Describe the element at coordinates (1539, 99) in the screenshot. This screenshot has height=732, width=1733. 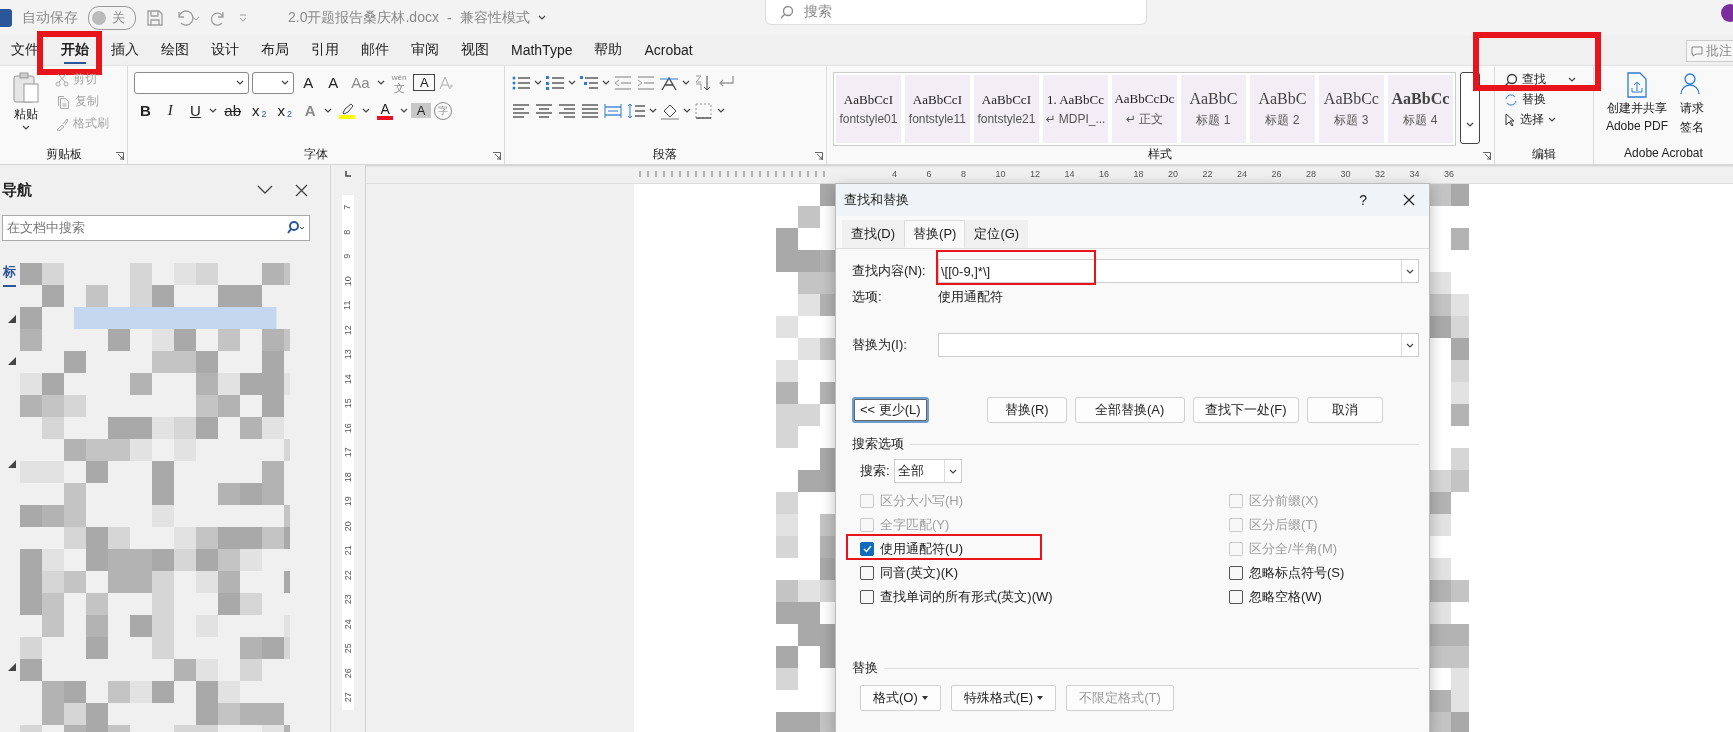
I see `replace-button: 替换` at that location.